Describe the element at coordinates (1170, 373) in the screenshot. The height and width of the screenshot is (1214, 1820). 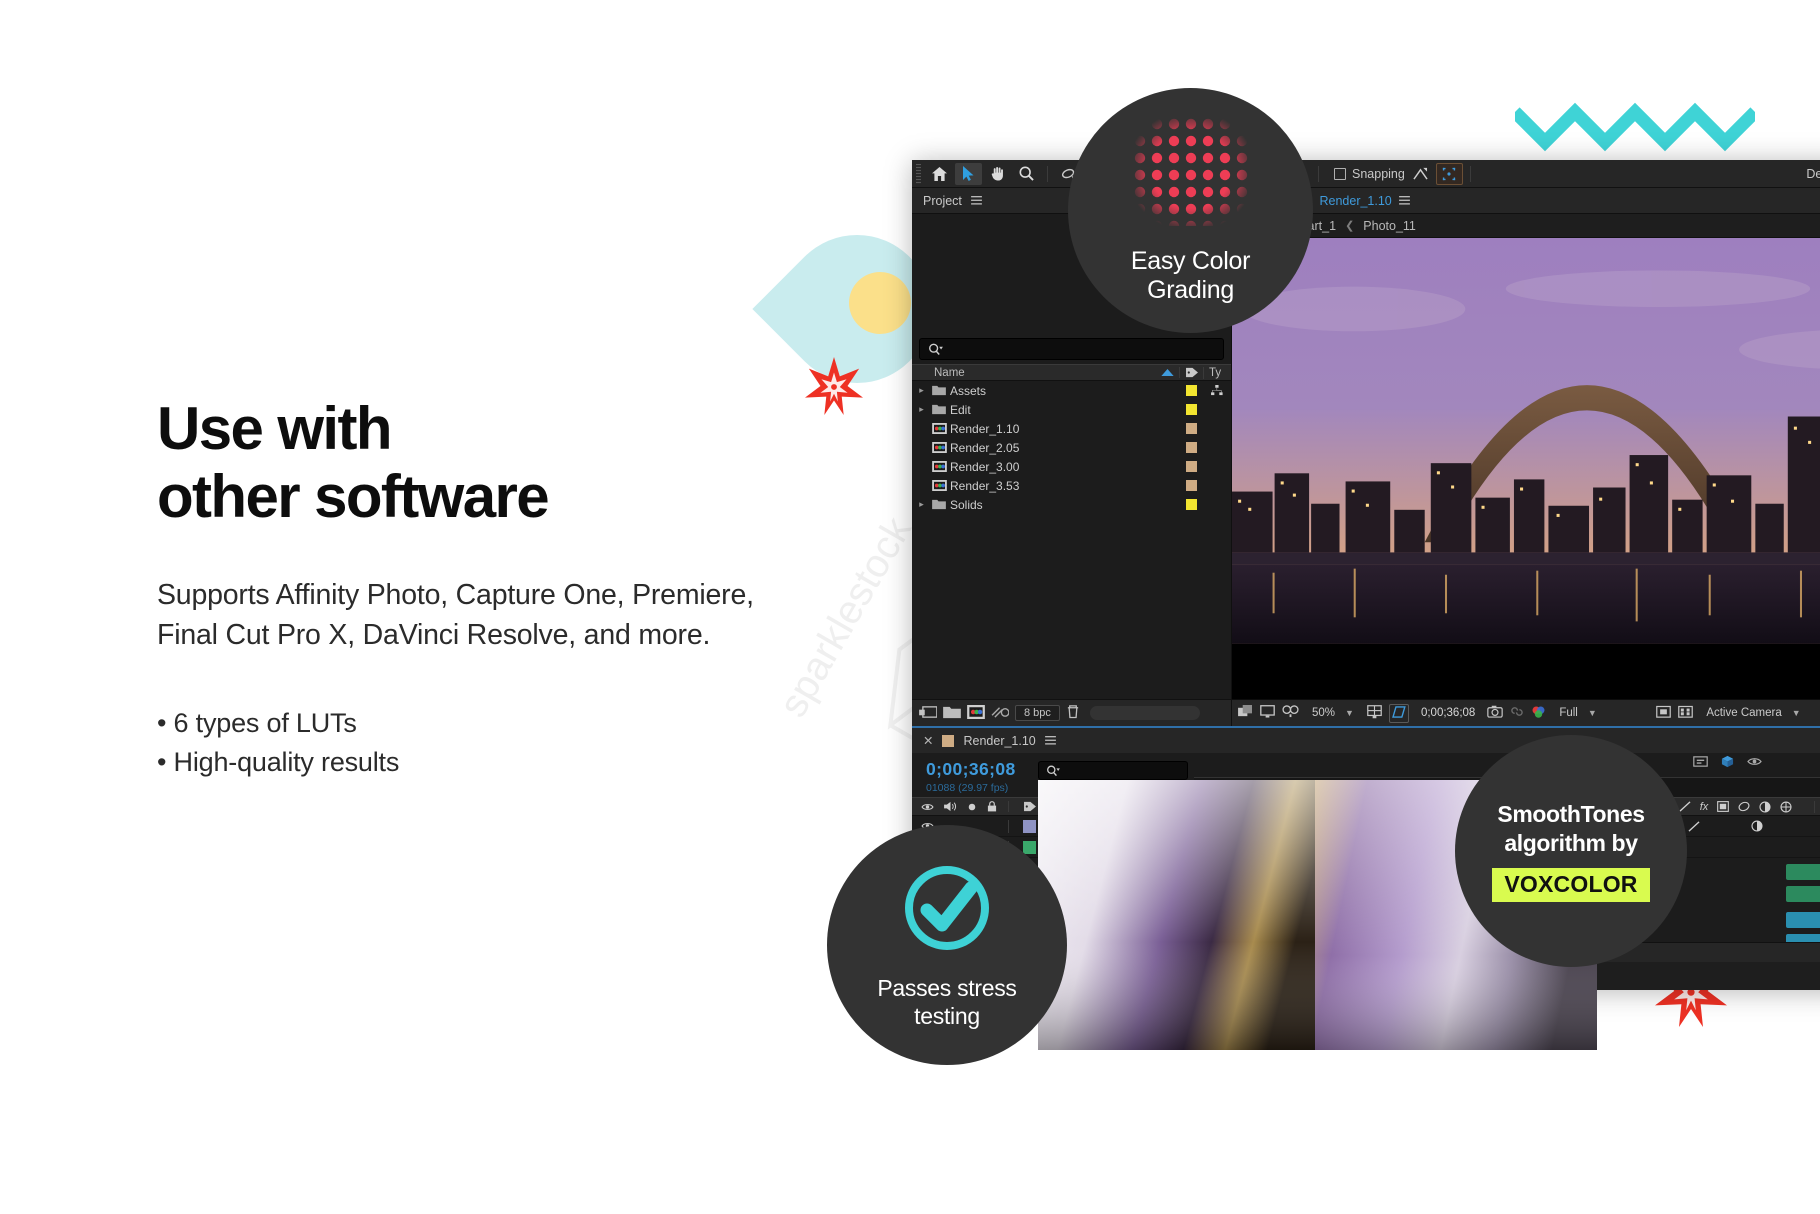
I see `sort-ascending-icon` at that location.